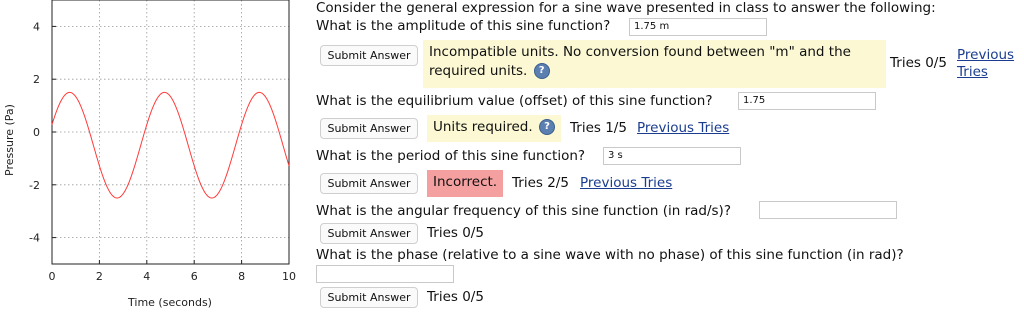 This screenshot has width=1024, height=318. What do you see at coordinates (540, 183) in the screenshot?
I see `period-tries: Tries 2/5` at bounding box center [540, 183].